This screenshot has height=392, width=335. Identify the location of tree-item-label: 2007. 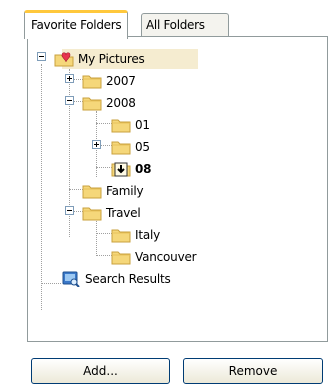
(121, 81).